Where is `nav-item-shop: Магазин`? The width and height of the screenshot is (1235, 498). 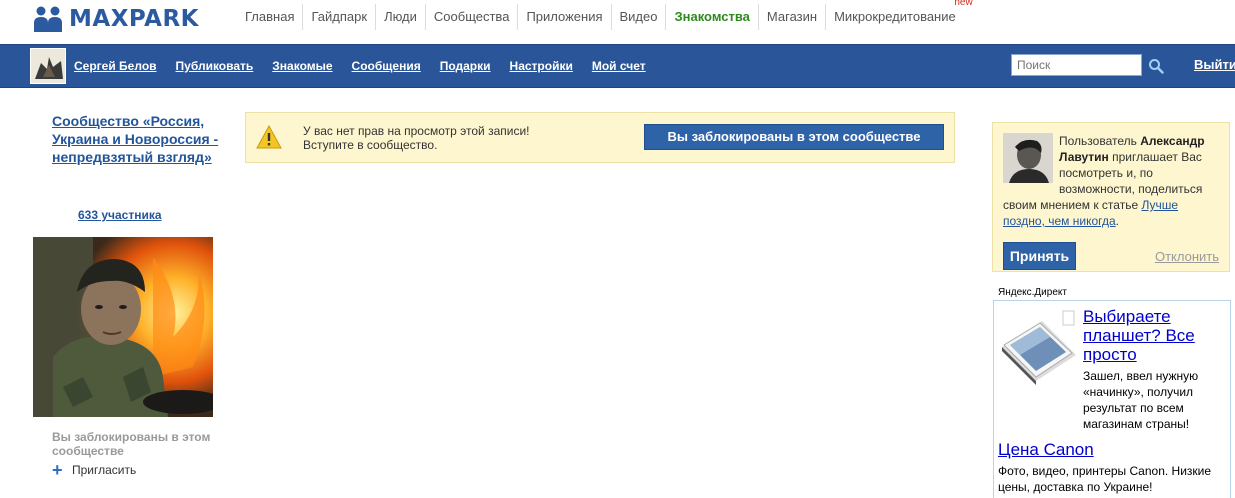 nav-item-shop: Магазин is located at coordinates (791, 17).